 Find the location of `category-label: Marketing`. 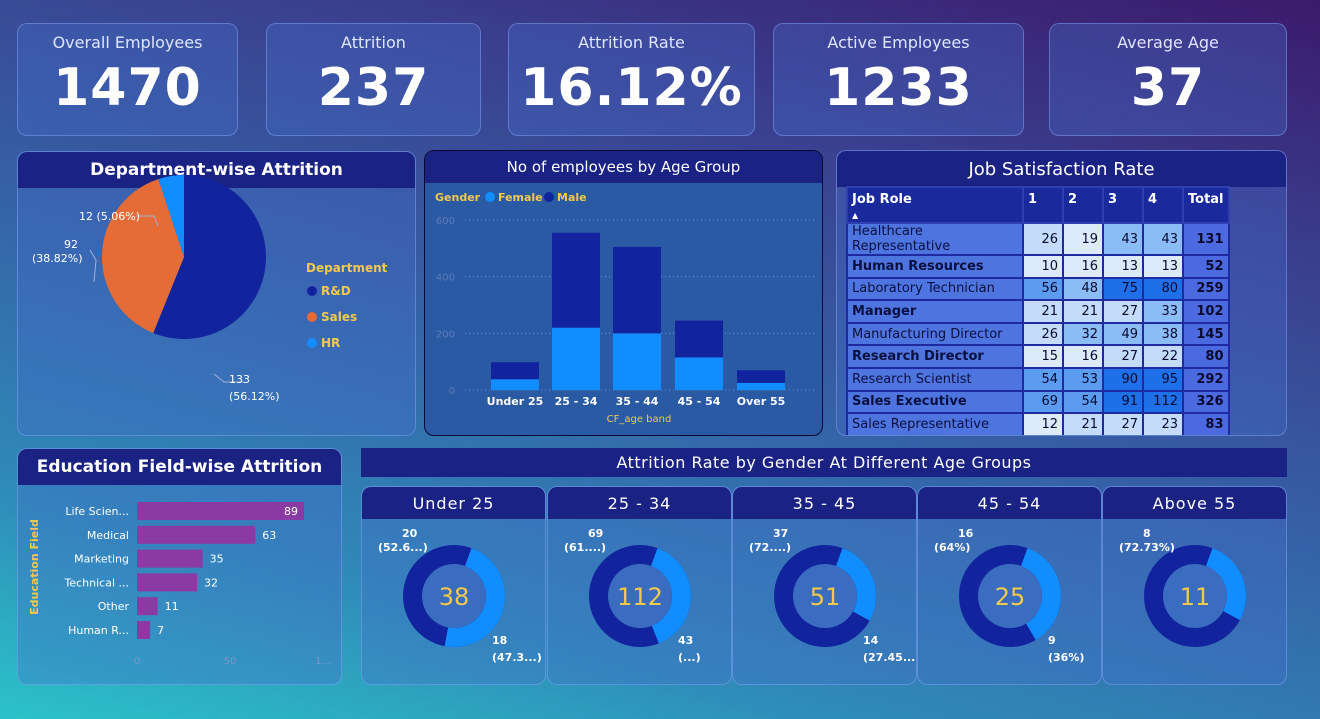

category-label: Marketing is located at coordinates (101, 559).